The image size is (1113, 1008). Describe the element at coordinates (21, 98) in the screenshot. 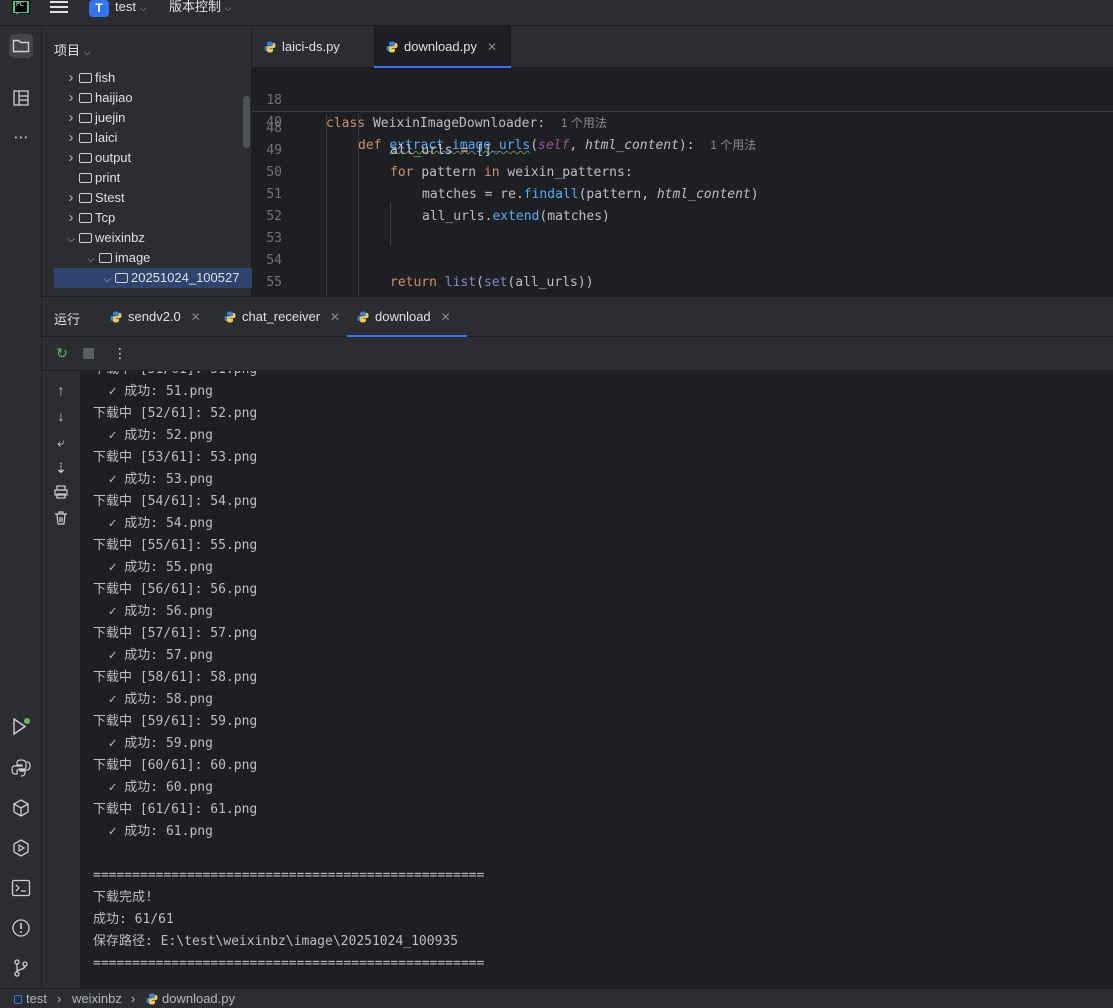

I see `structure-icon` at that location.